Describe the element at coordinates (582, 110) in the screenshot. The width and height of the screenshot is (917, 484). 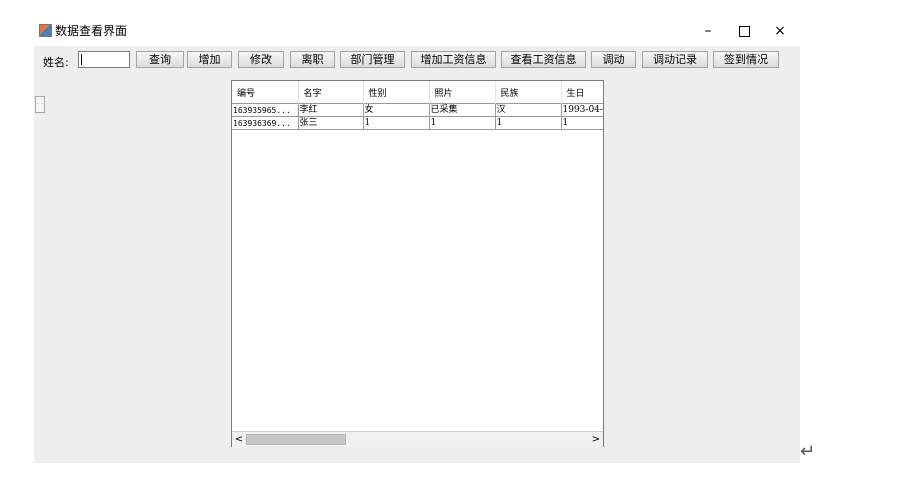
I see `cell-birthday: 1993-04-:` at that location.